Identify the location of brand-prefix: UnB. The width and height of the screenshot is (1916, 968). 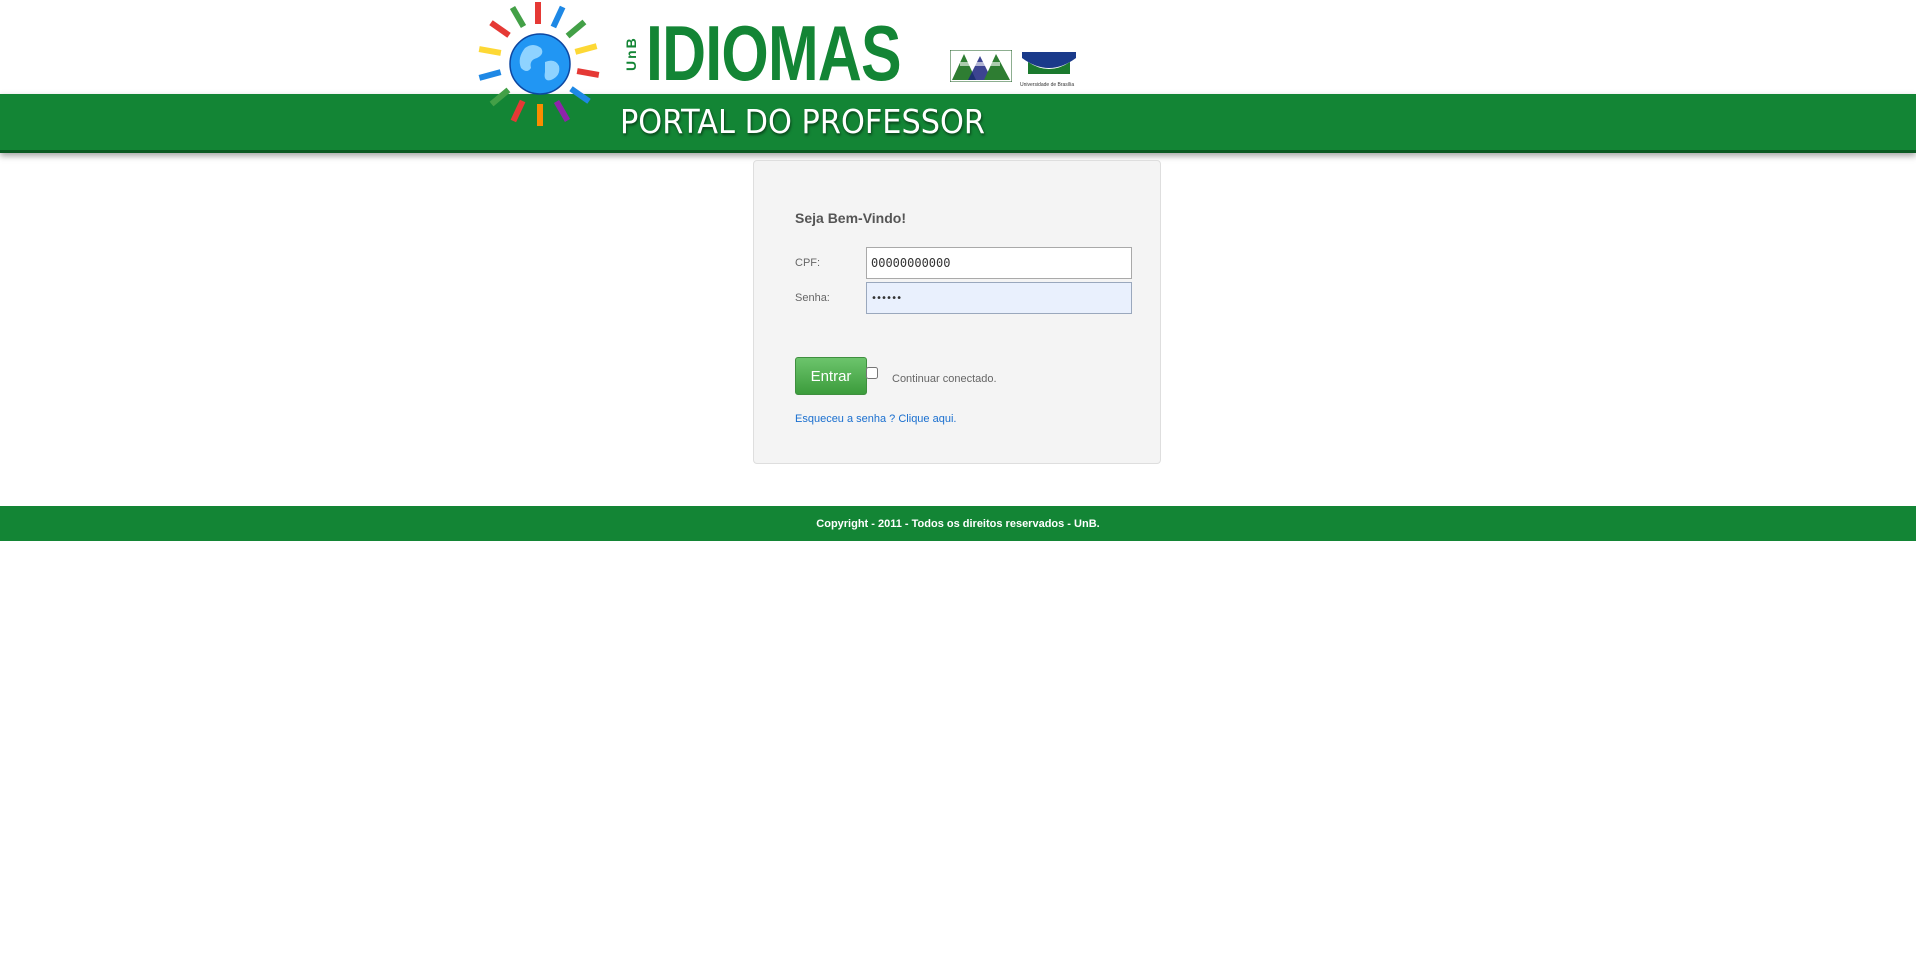
(631, 54).